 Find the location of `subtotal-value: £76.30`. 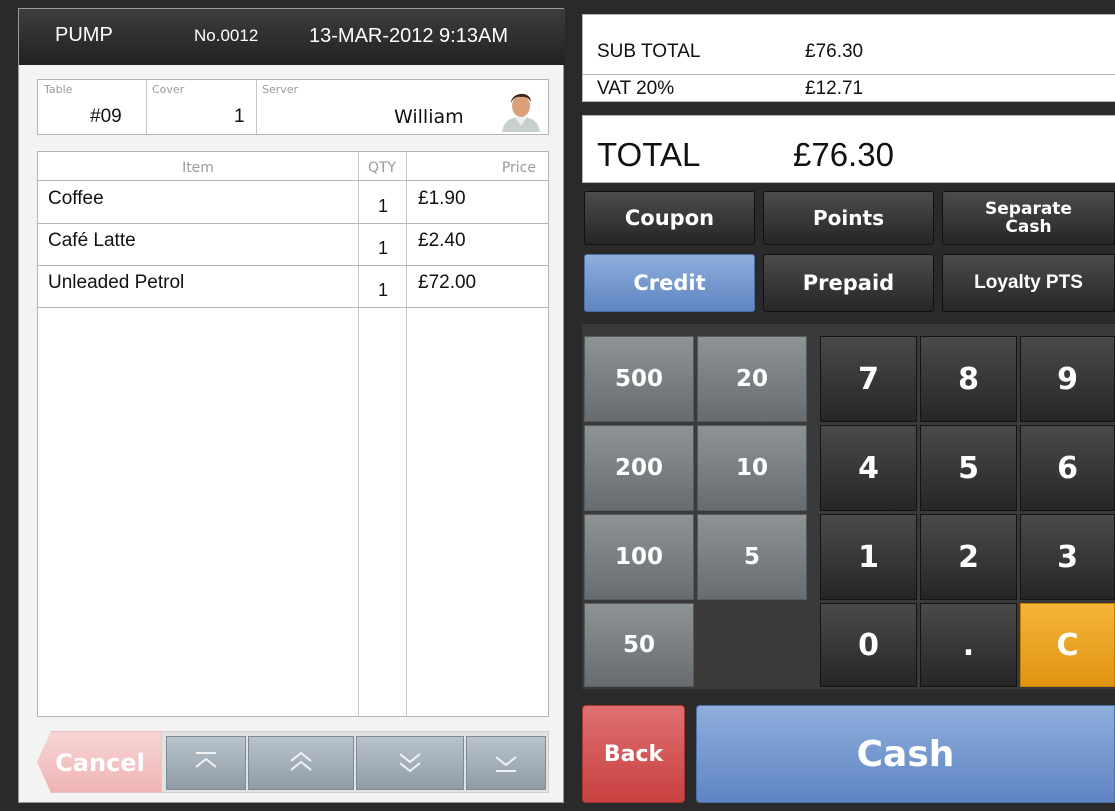

subtotal-value: £76.30 is located at coordinates (834, 51).